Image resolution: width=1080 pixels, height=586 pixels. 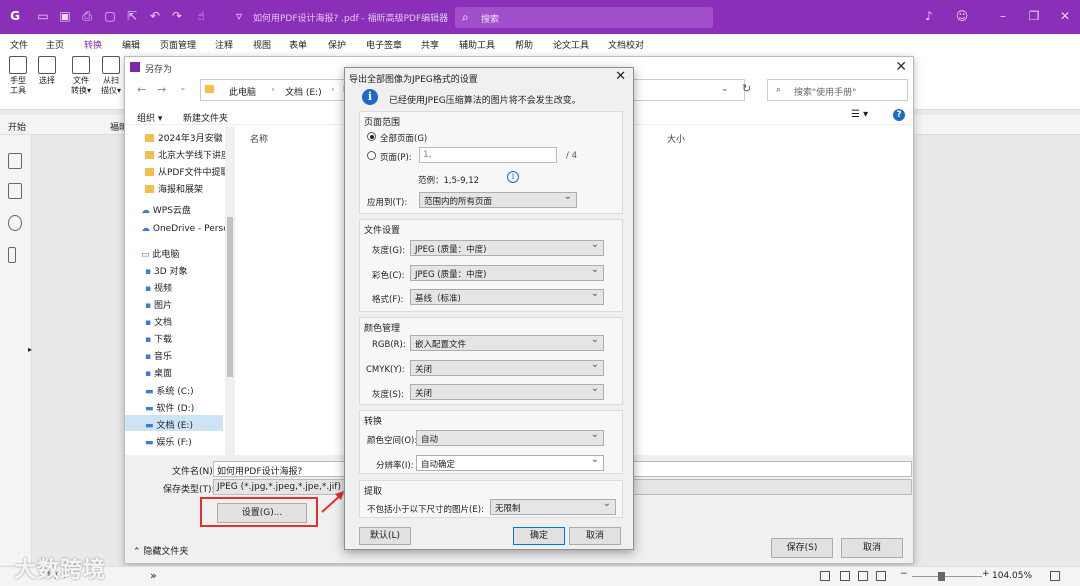 I want to click on menu-item: 页面管理, so click(x=178, y=44).